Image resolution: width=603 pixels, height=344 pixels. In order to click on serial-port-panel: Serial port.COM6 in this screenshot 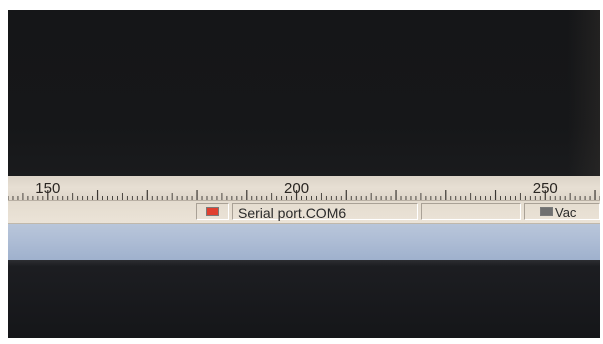, I will do `click(325, 212)`.